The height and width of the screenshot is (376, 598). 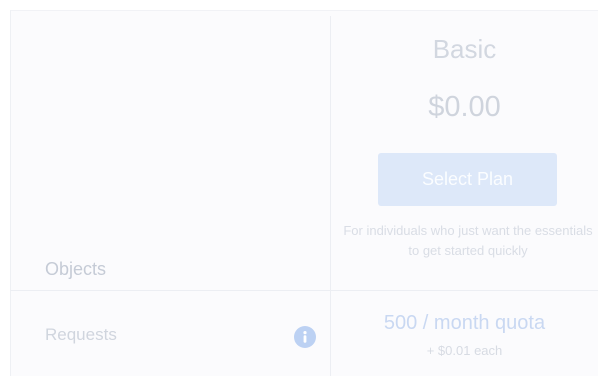 I want to click on info-icon, so click(x=305, y=337).